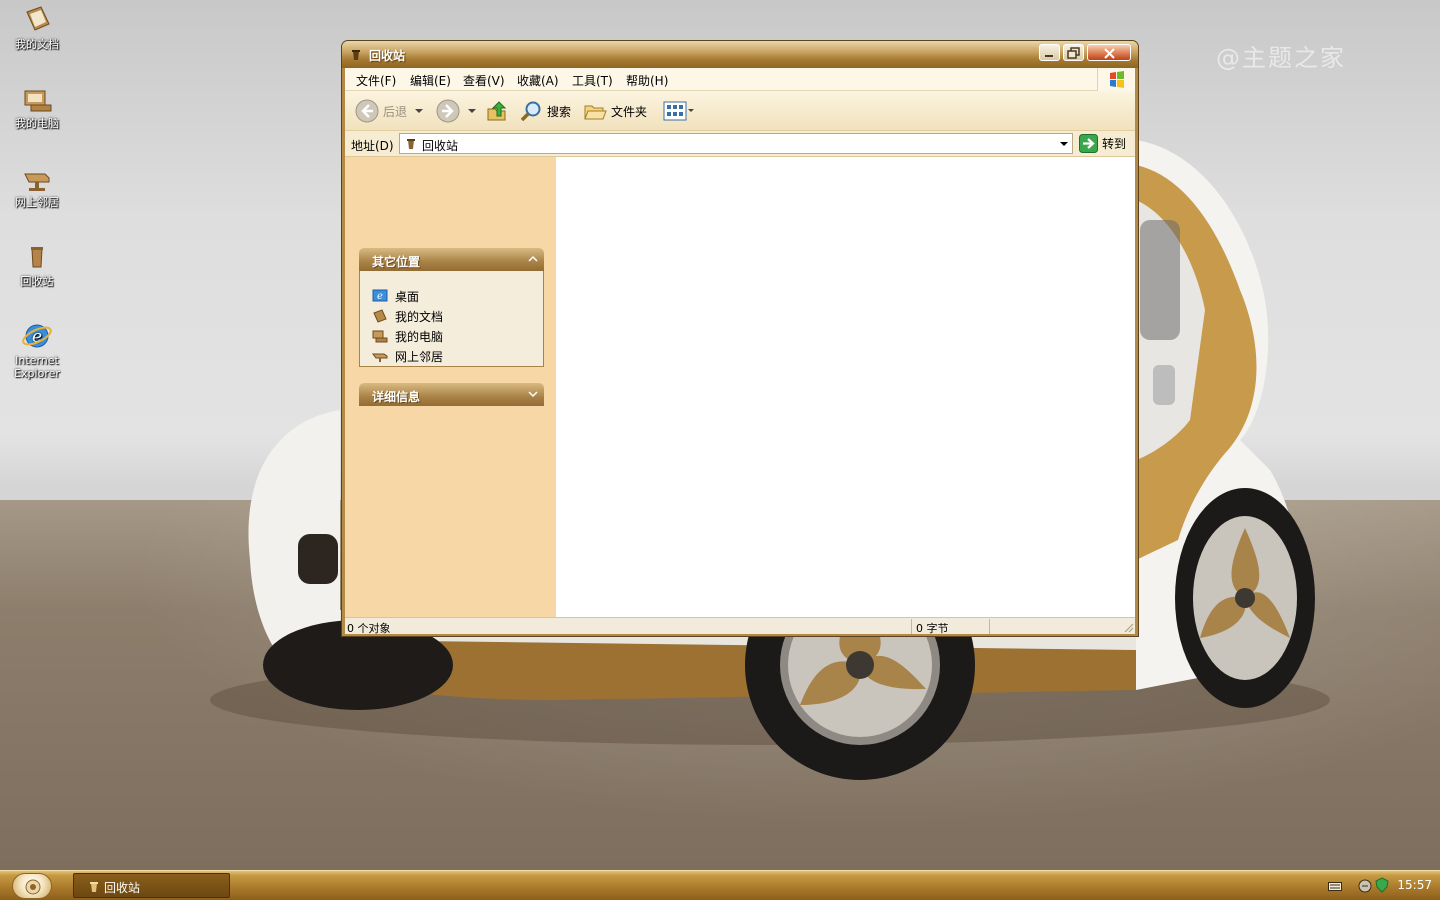 Image resolution: width=1440 pixels, height=900 pixels. Describe the element at coordinates (1114, 144) in the screenshot. I see `go-label: 转到` at that location.